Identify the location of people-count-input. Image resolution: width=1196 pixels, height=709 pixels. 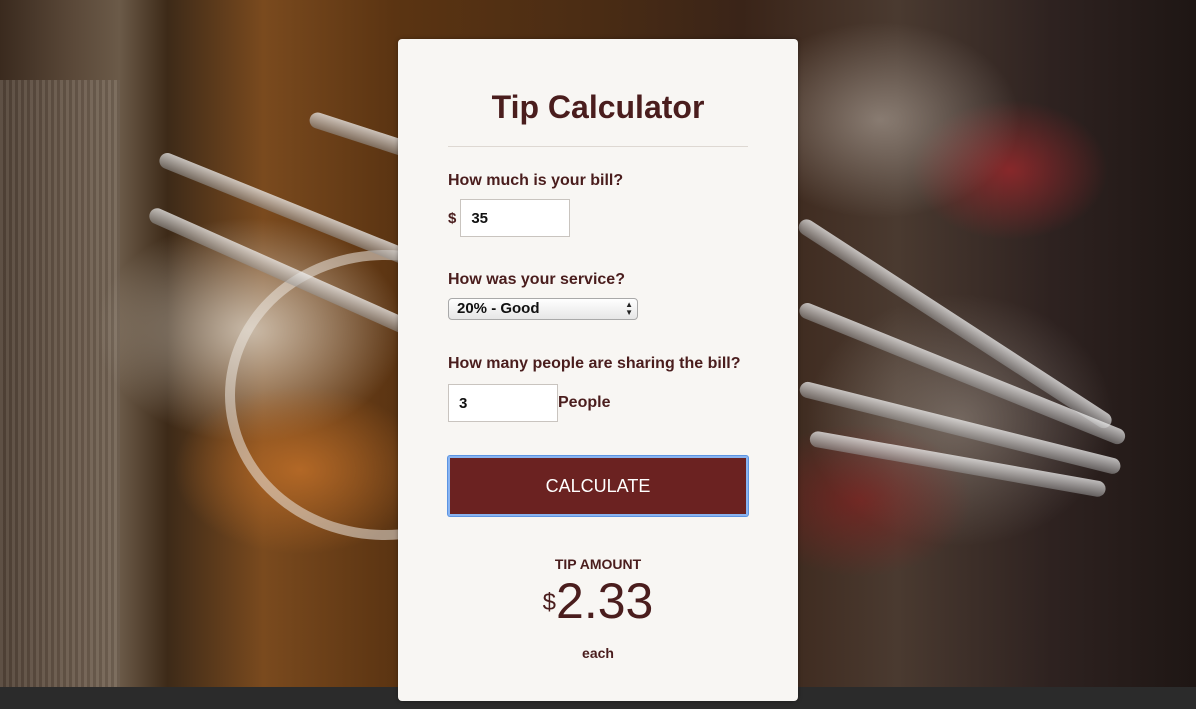
(503, 403).